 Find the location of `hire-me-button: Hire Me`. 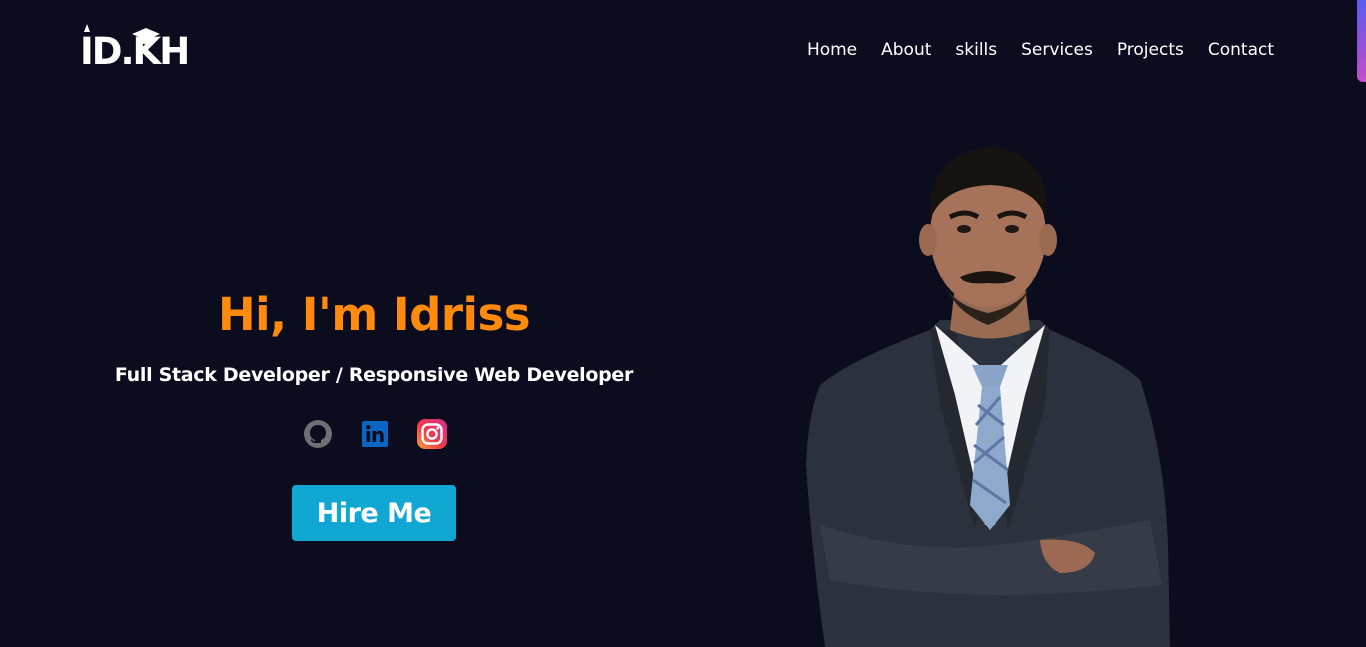

hire-me-button: Hire Me is located at coordinates (374, 513).